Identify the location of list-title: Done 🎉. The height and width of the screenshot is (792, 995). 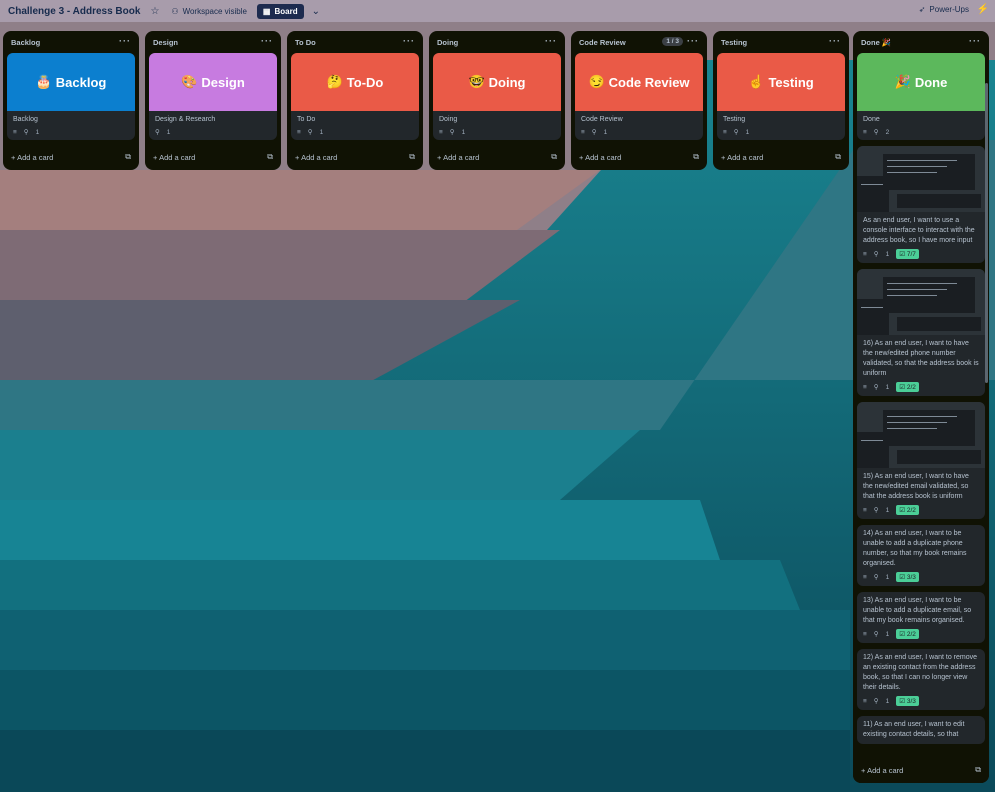
(876, 42).